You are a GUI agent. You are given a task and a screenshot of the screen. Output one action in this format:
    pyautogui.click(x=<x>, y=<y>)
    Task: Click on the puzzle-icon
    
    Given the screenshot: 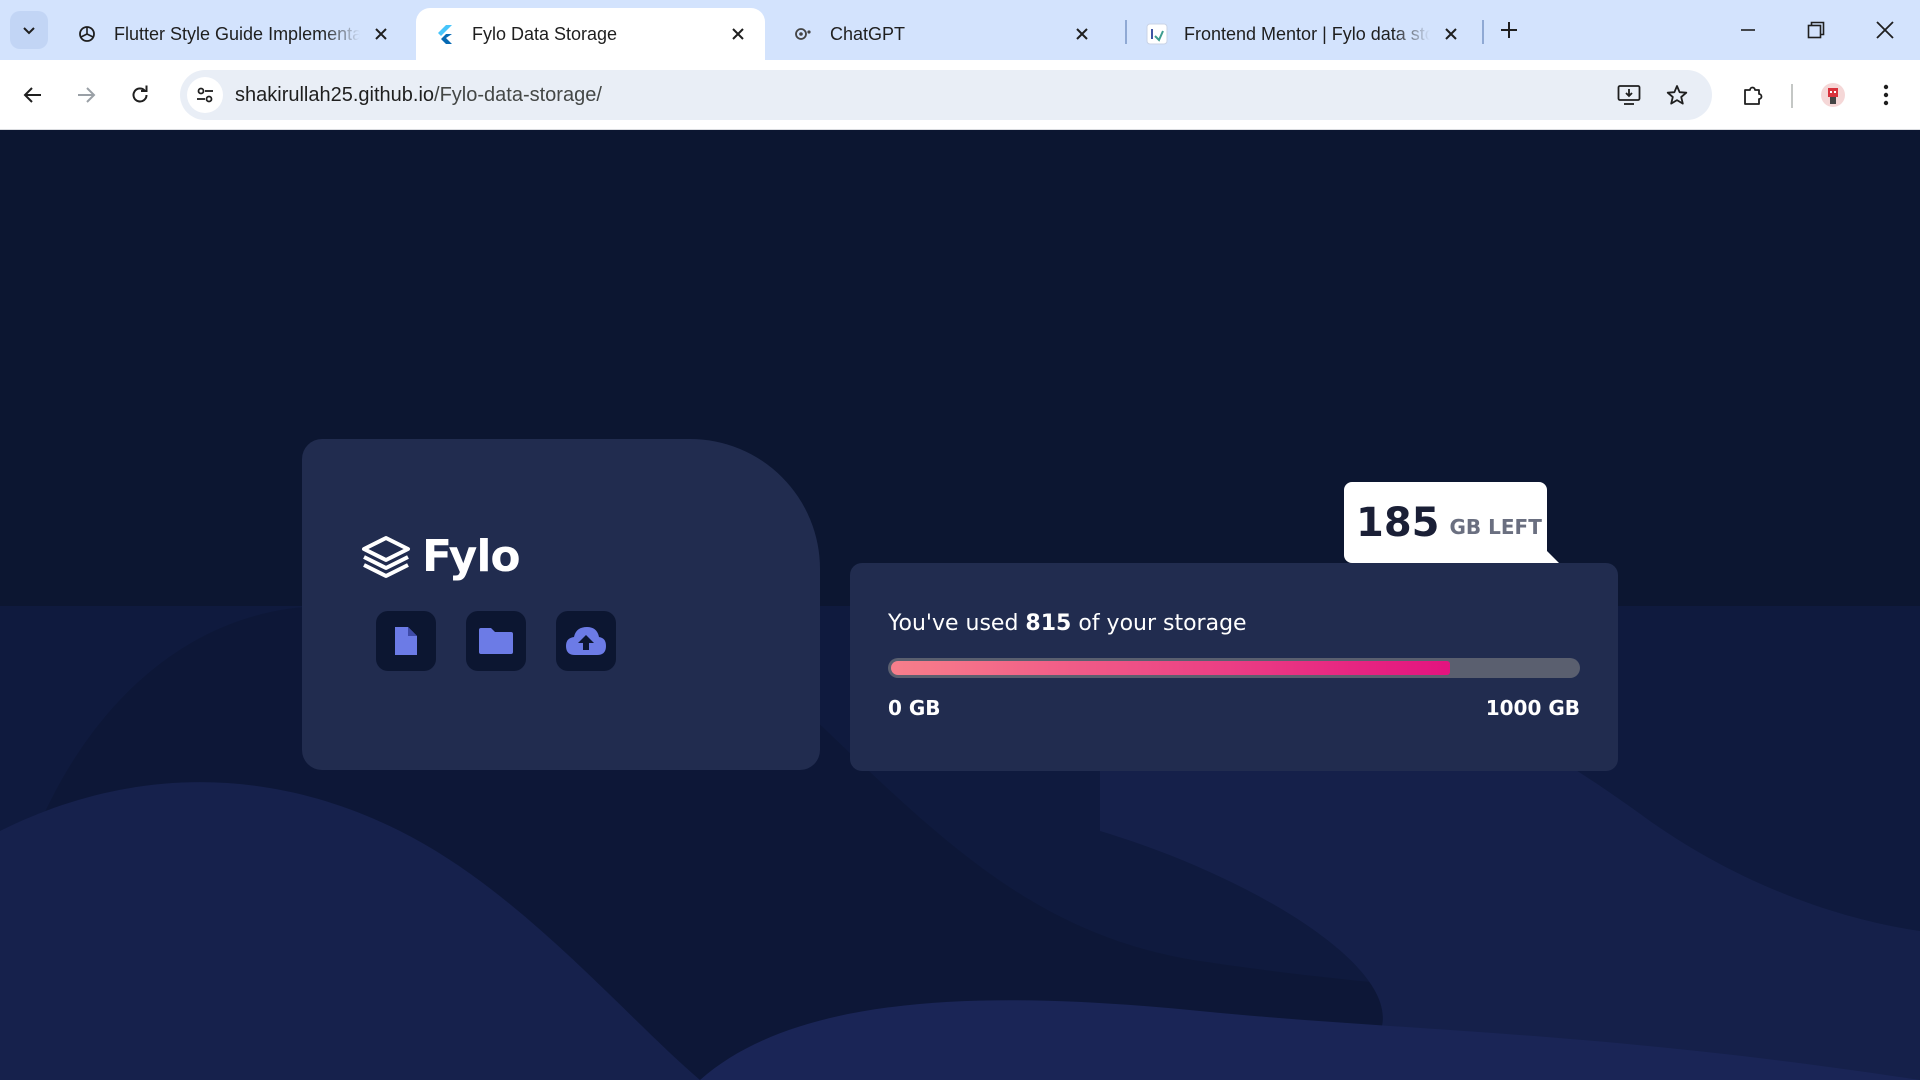 What is the action you would take?
    pyautogui.click(x=1753, y=95)
    